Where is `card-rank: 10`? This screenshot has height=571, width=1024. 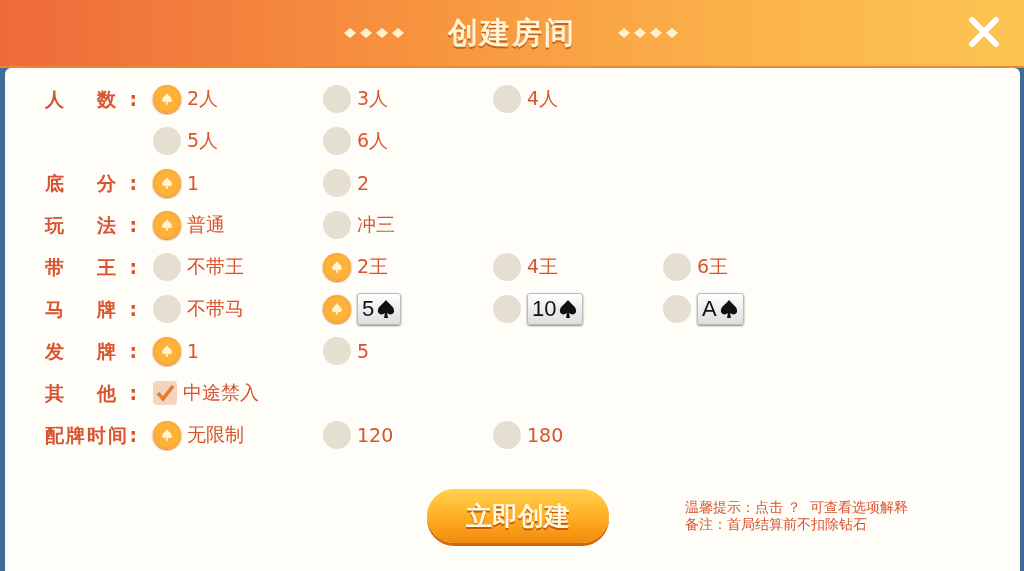
card-rank: 10 is located at coordinates (544, 309).